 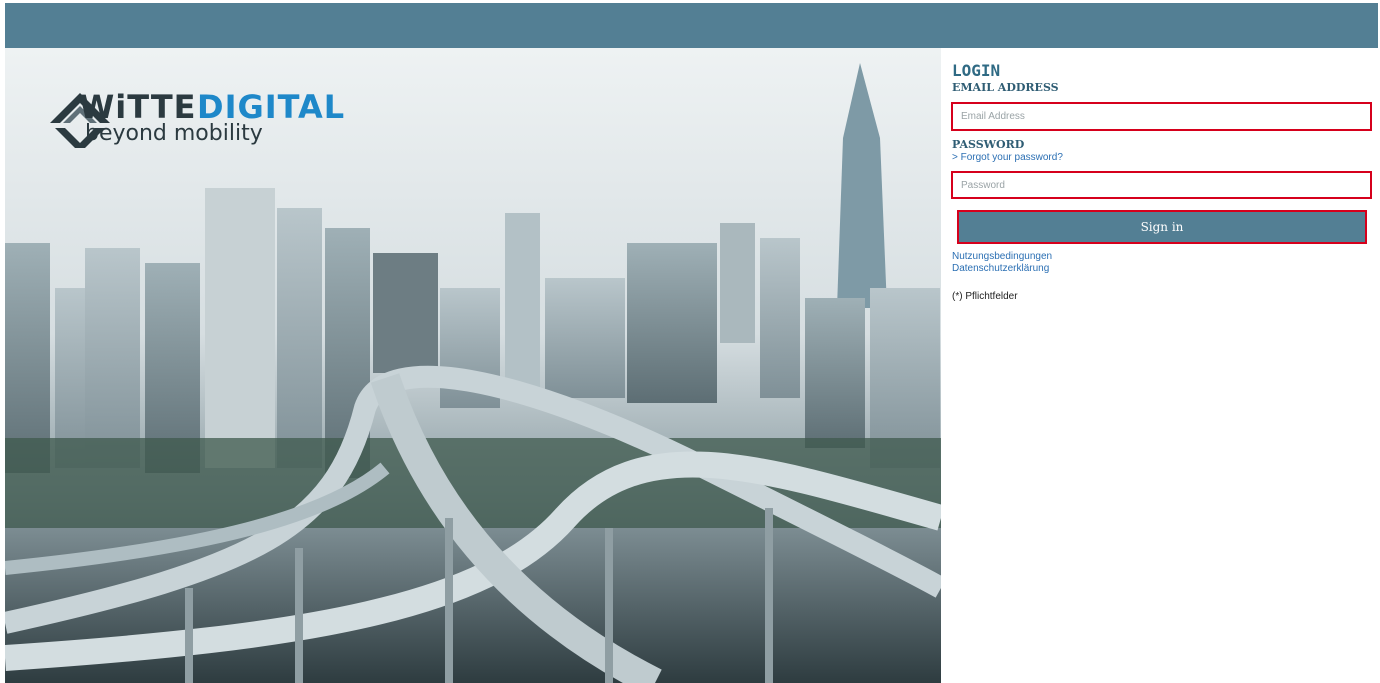 What do you see at coordinates (174, 133) in the screenshot?
I see `logo-tagline: beyond mobility` at bounding box center [174, 133].